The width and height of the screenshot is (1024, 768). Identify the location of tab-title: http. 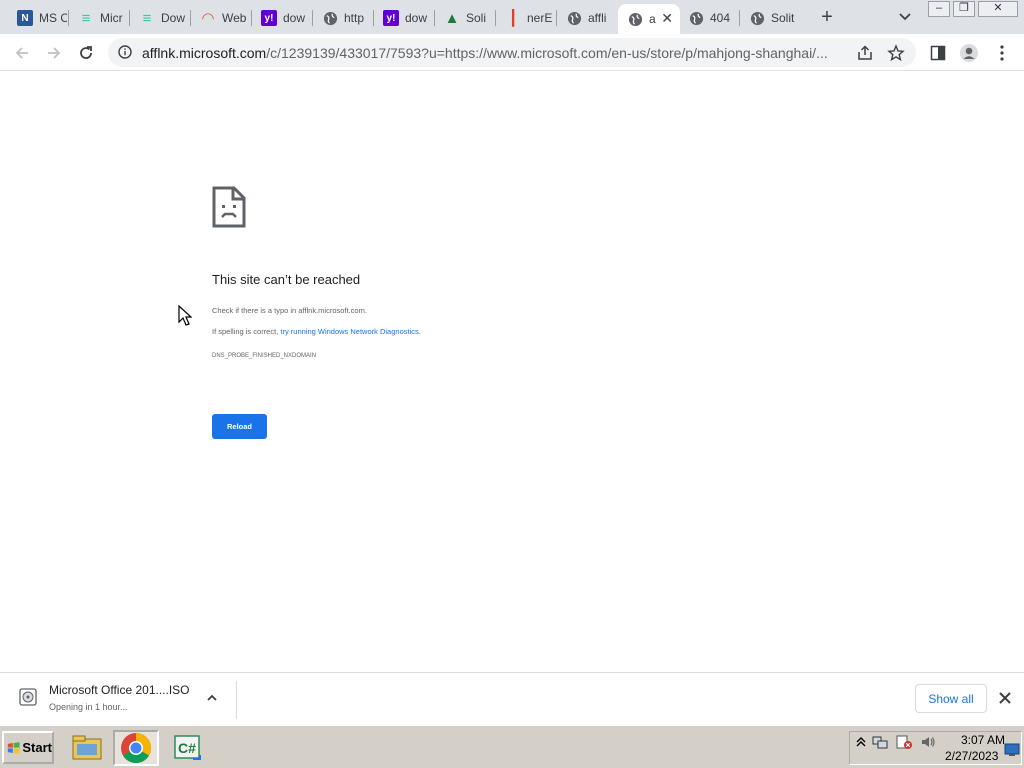
(354, 18).